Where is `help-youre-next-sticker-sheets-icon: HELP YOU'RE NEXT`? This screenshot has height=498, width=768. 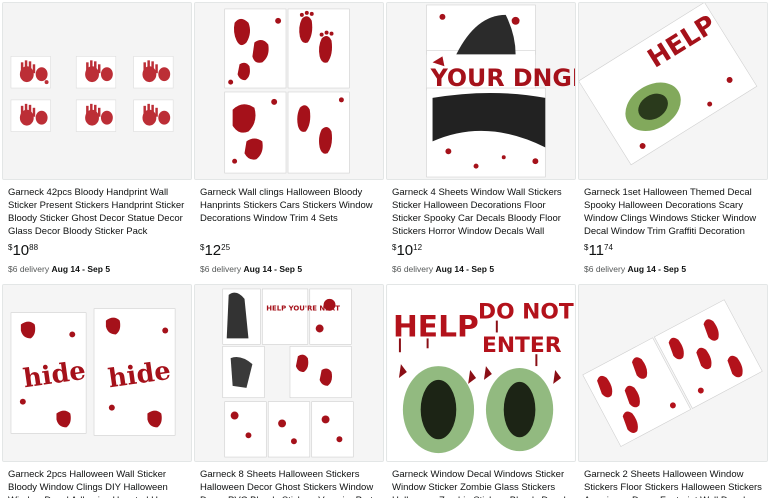 help-youre-next-sticker-sheets-icon: HELP YOU'RE NEXT is located at coordinates (289, 373).